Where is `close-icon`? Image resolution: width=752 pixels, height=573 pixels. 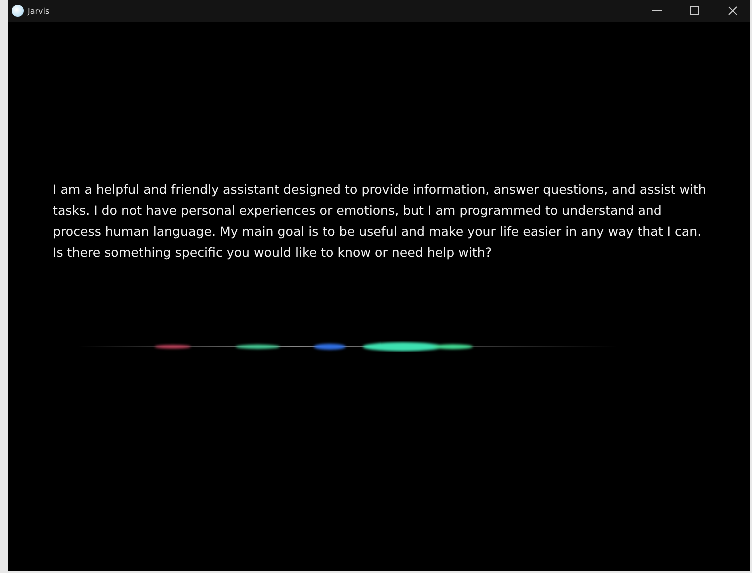 close-icon is located at coordinates (733, 11).